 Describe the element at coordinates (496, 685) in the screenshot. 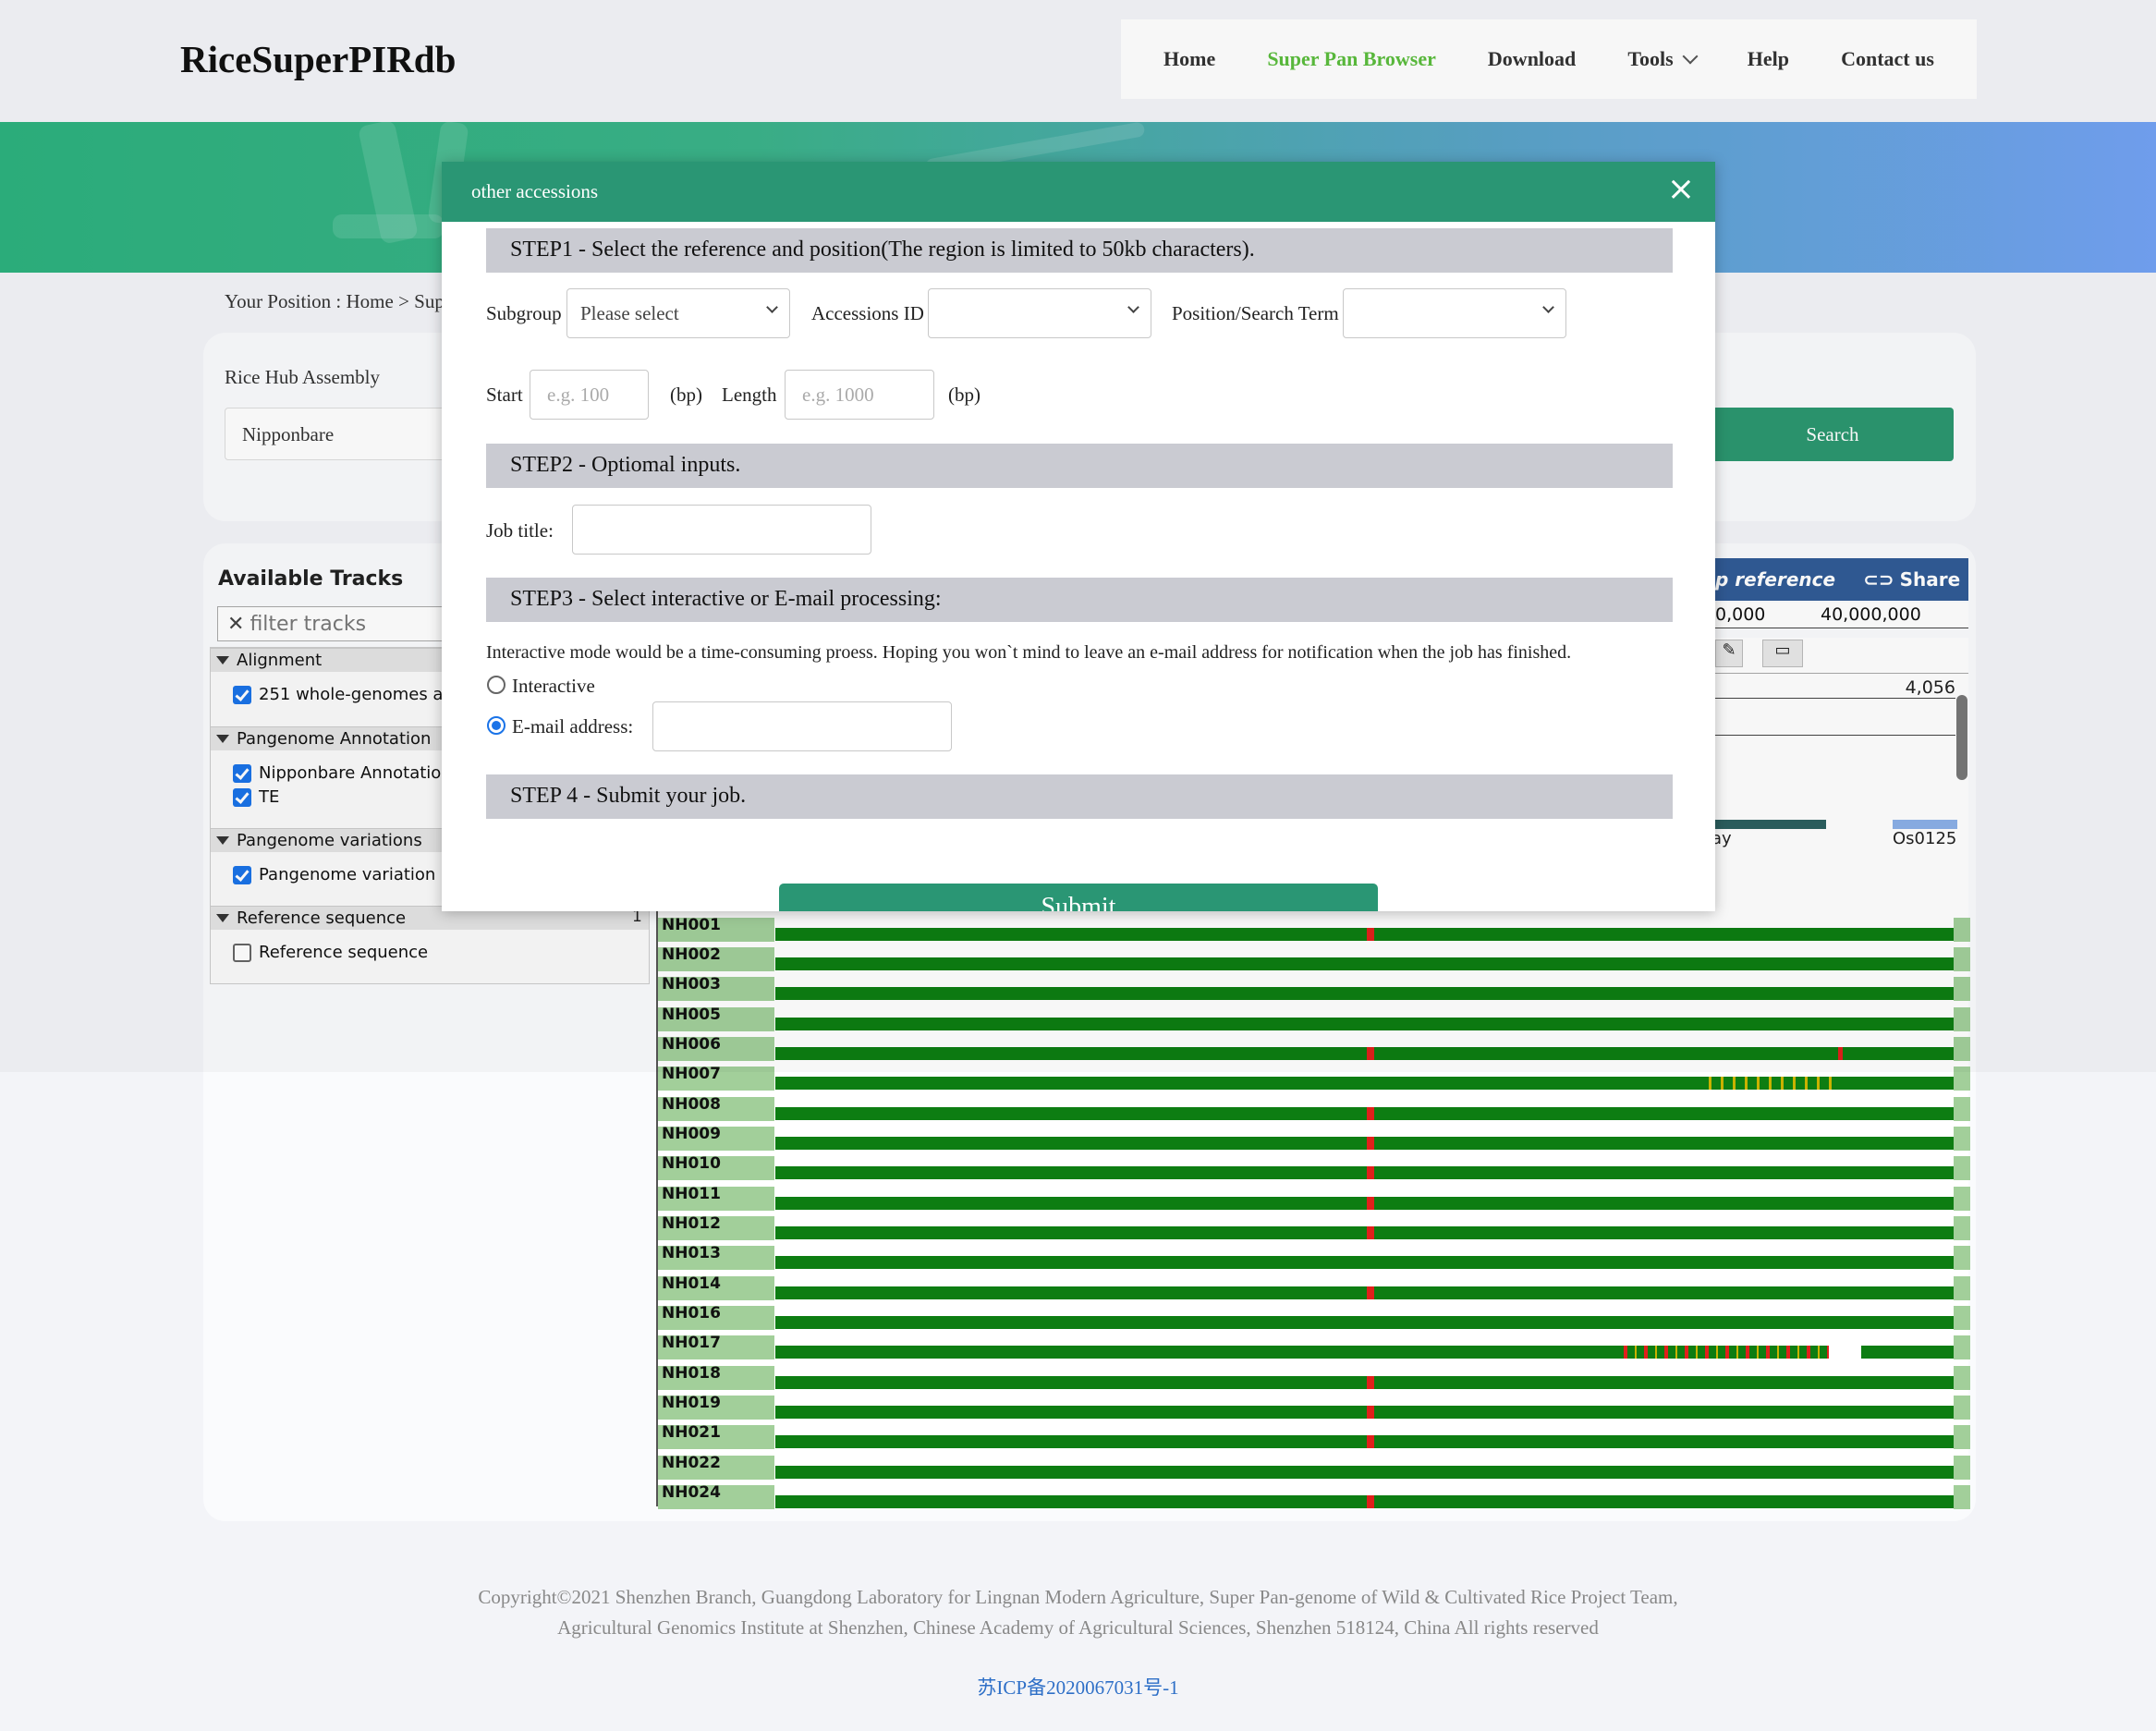

I see `interactive-radio` at that location.